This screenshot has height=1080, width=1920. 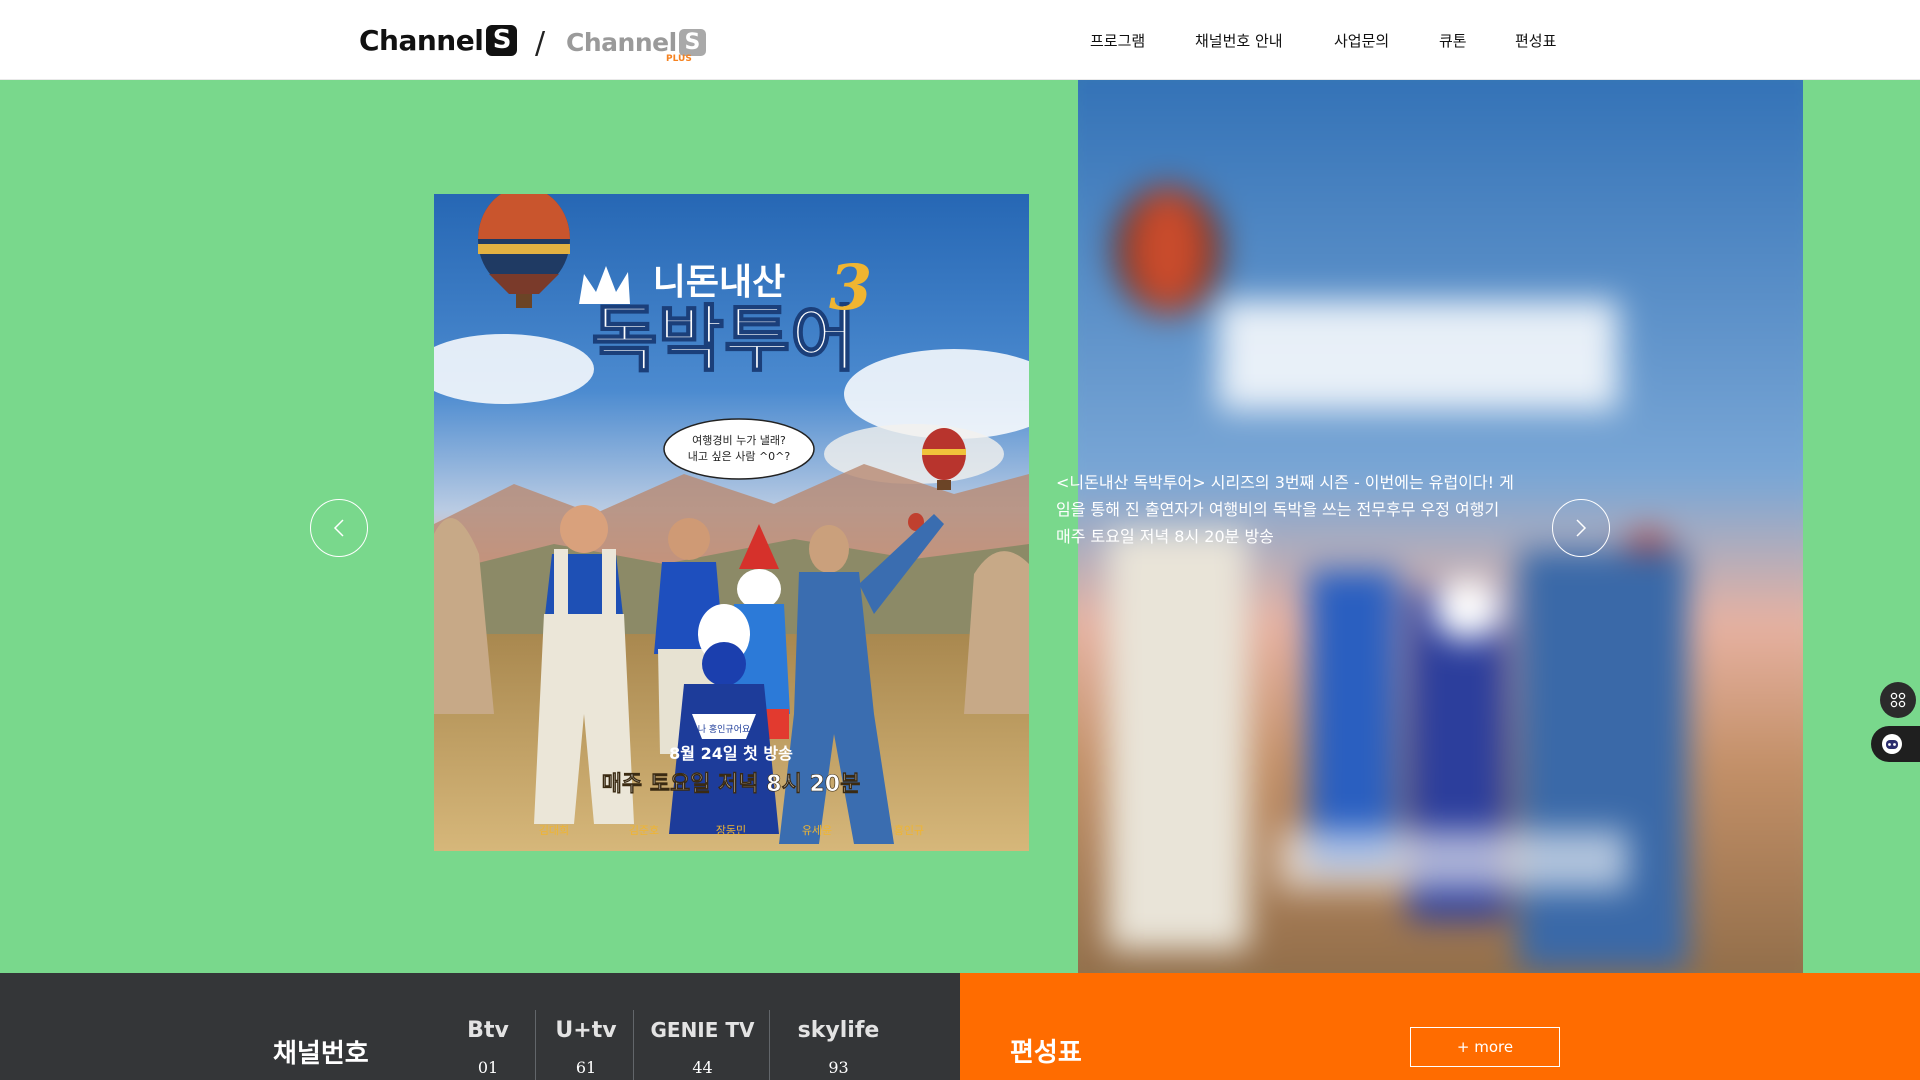 I want to click on poster-bubble-line1: 여행경비 누가 낼래?, so click(x=739, y=440).